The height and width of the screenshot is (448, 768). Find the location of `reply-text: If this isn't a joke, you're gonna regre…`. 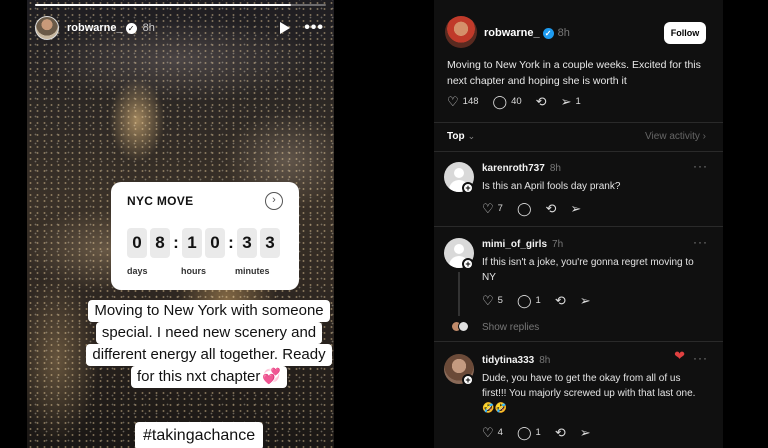

reply-text: If this isn't a joke, you're gonna regre… is located at coordinates (588, 270).